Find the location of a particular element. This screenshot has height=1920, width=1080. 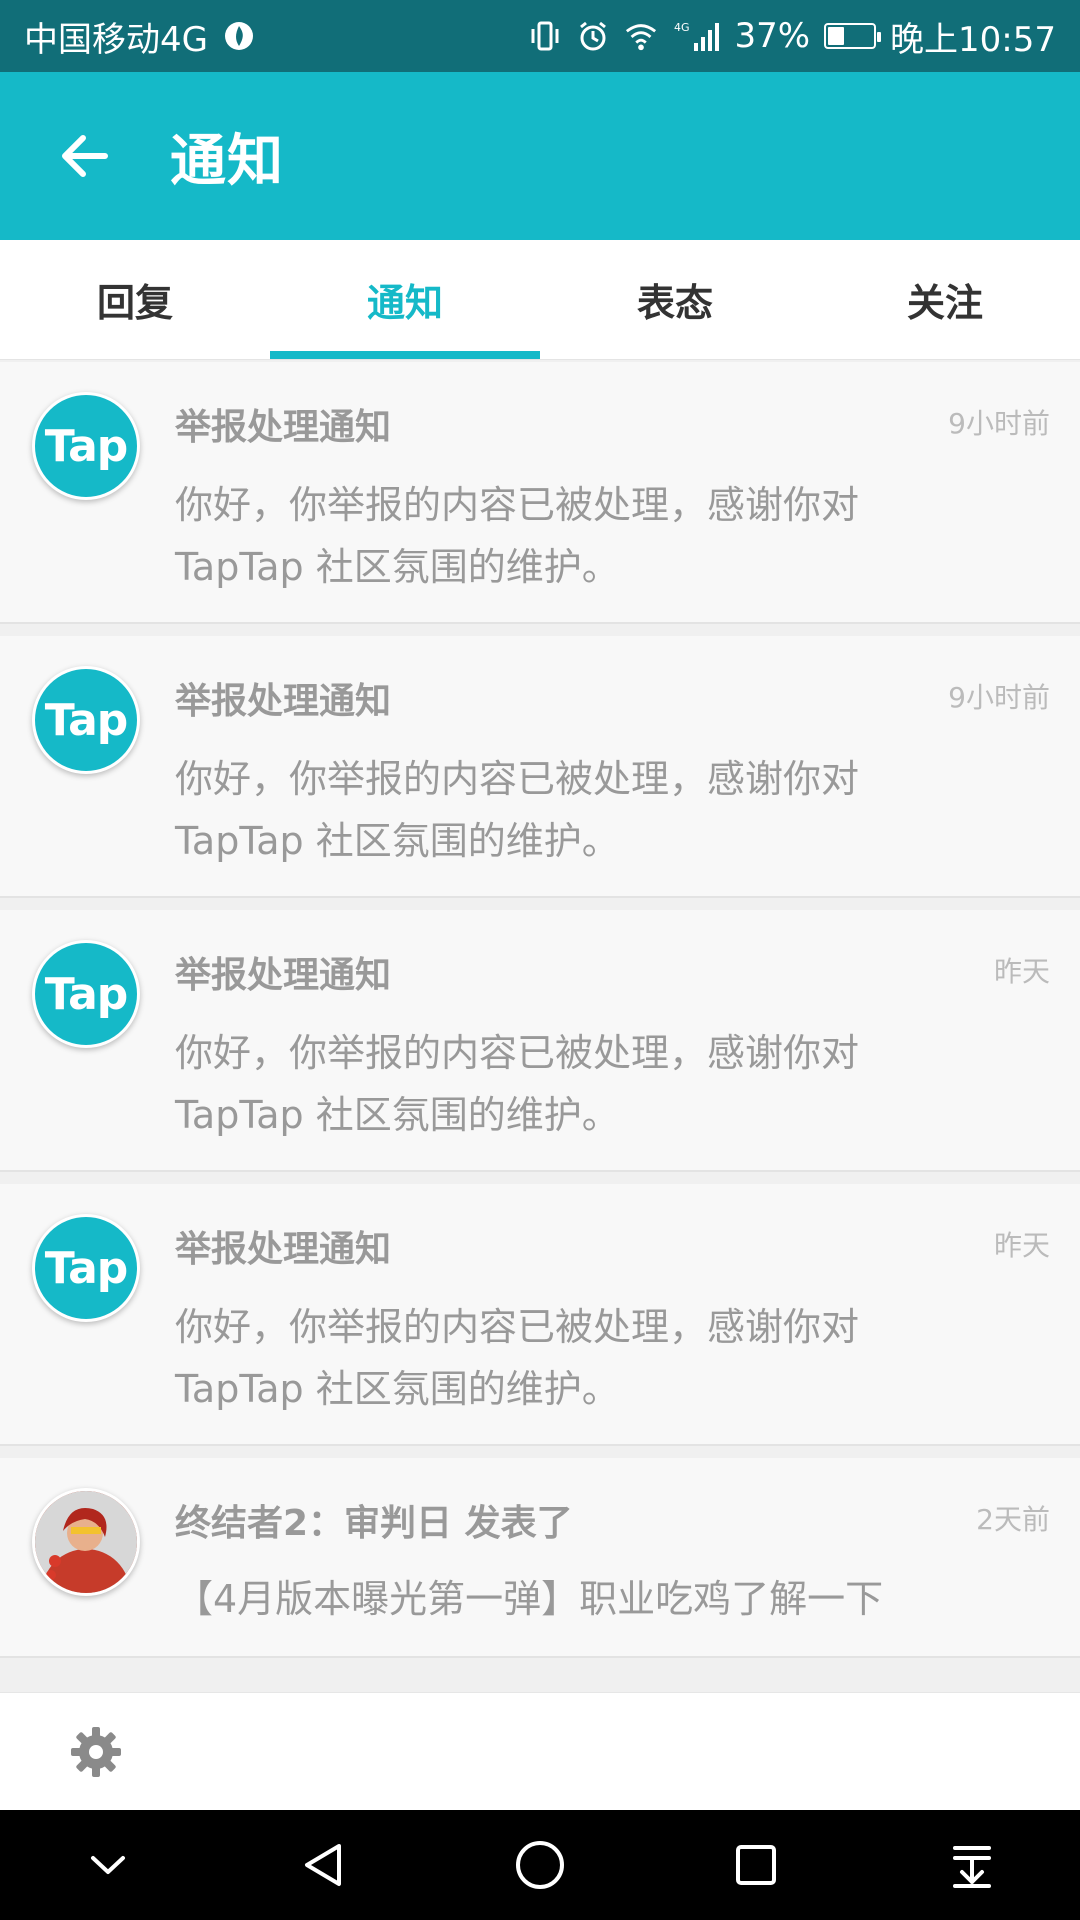

vibrate-icon is located at coordinates (545, 36).